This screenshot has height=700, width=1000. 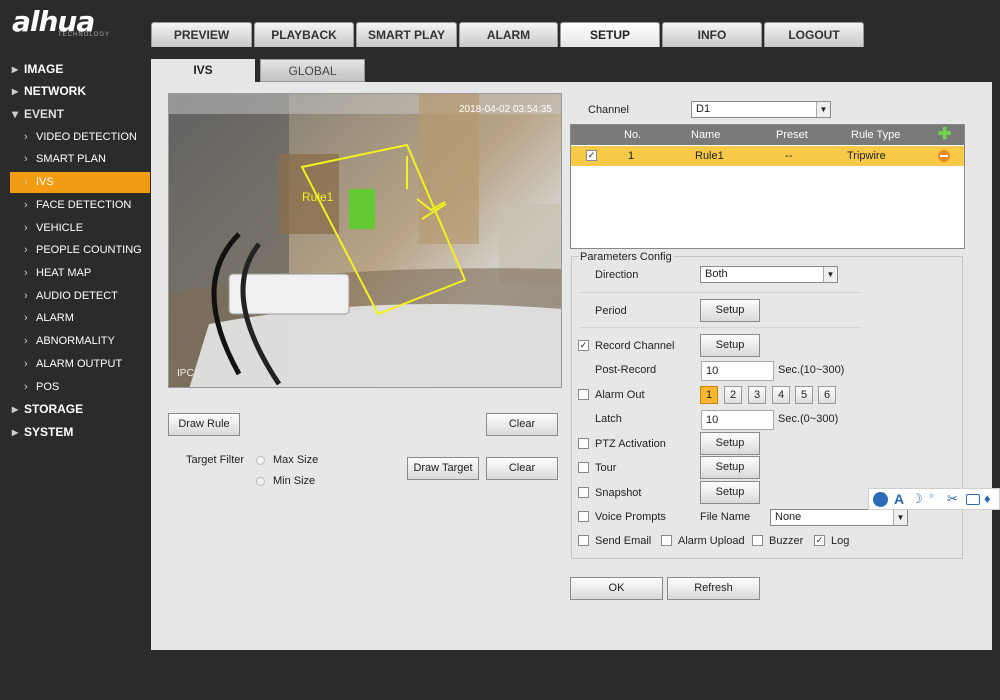 What do you see at coordinates (709, 395) in the screenshot?
I see `alarm-out-1: 1` at bounding box center [709, 395].